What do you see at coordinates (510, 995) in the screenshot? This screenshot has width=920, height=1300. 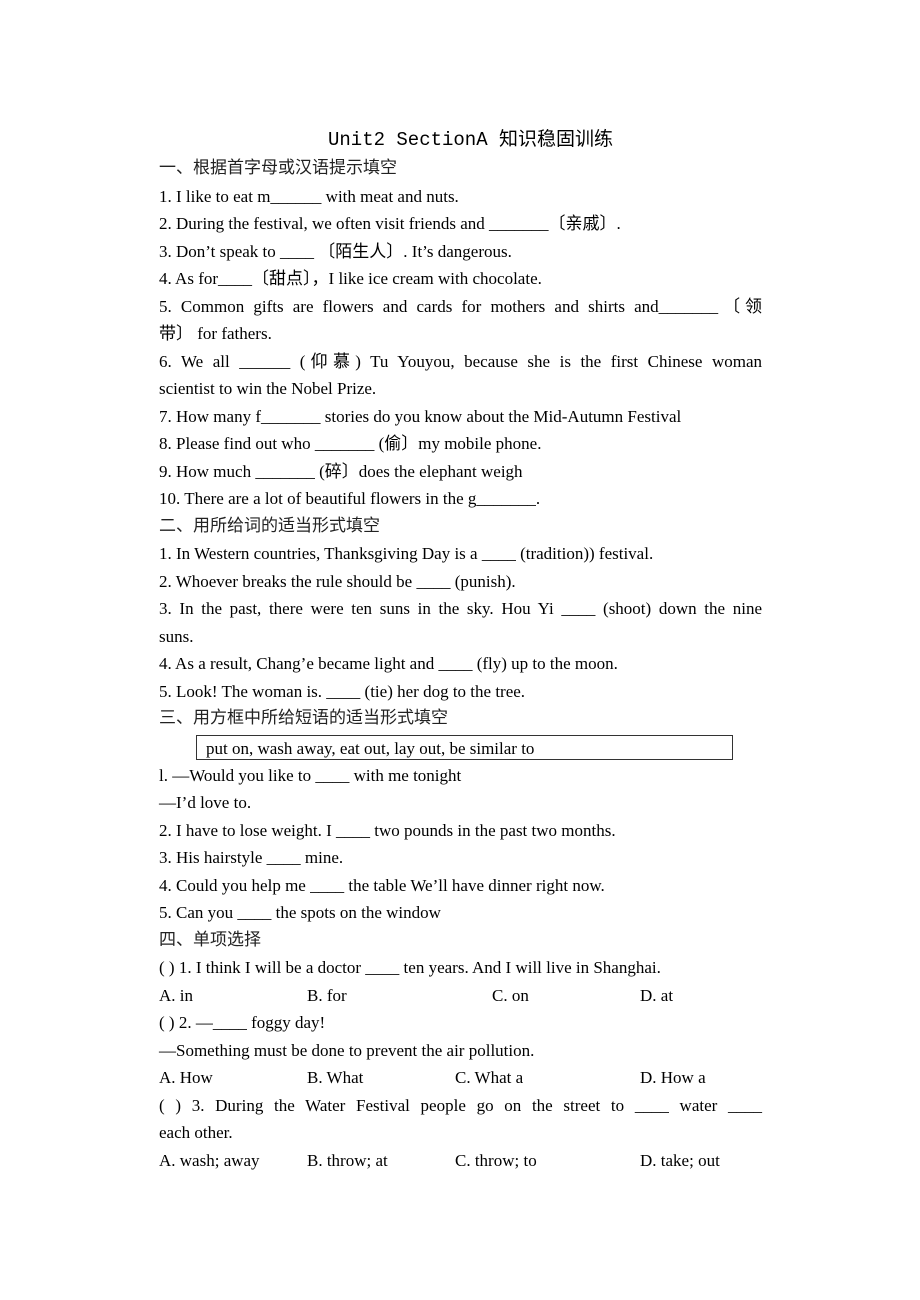 I see `mcq-1-option-c: C. on` at bounding box center [510, 995].